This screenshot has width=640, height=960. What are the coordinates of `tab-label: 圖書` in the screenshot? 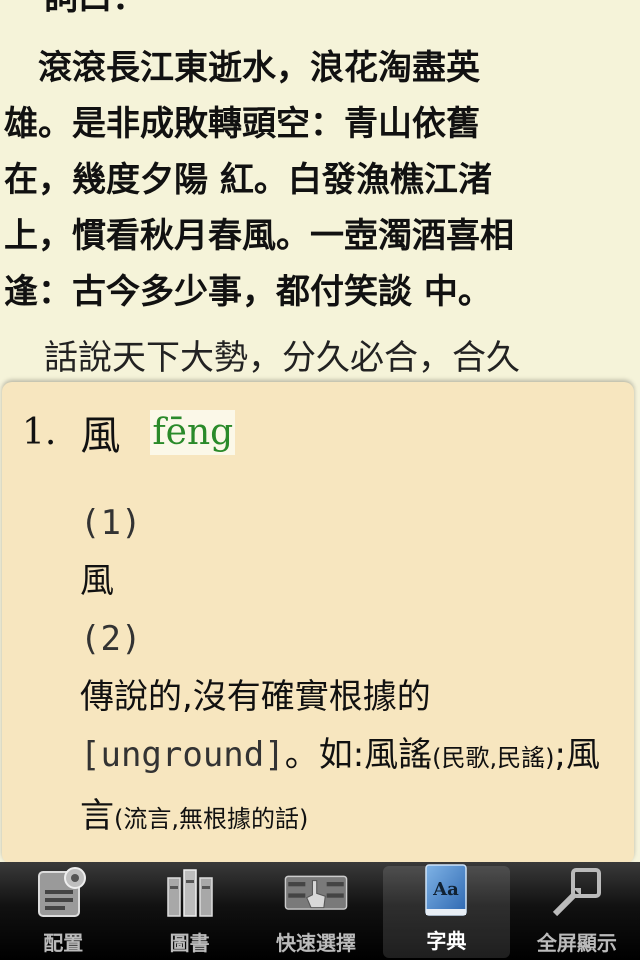 It's located at (189, 943).